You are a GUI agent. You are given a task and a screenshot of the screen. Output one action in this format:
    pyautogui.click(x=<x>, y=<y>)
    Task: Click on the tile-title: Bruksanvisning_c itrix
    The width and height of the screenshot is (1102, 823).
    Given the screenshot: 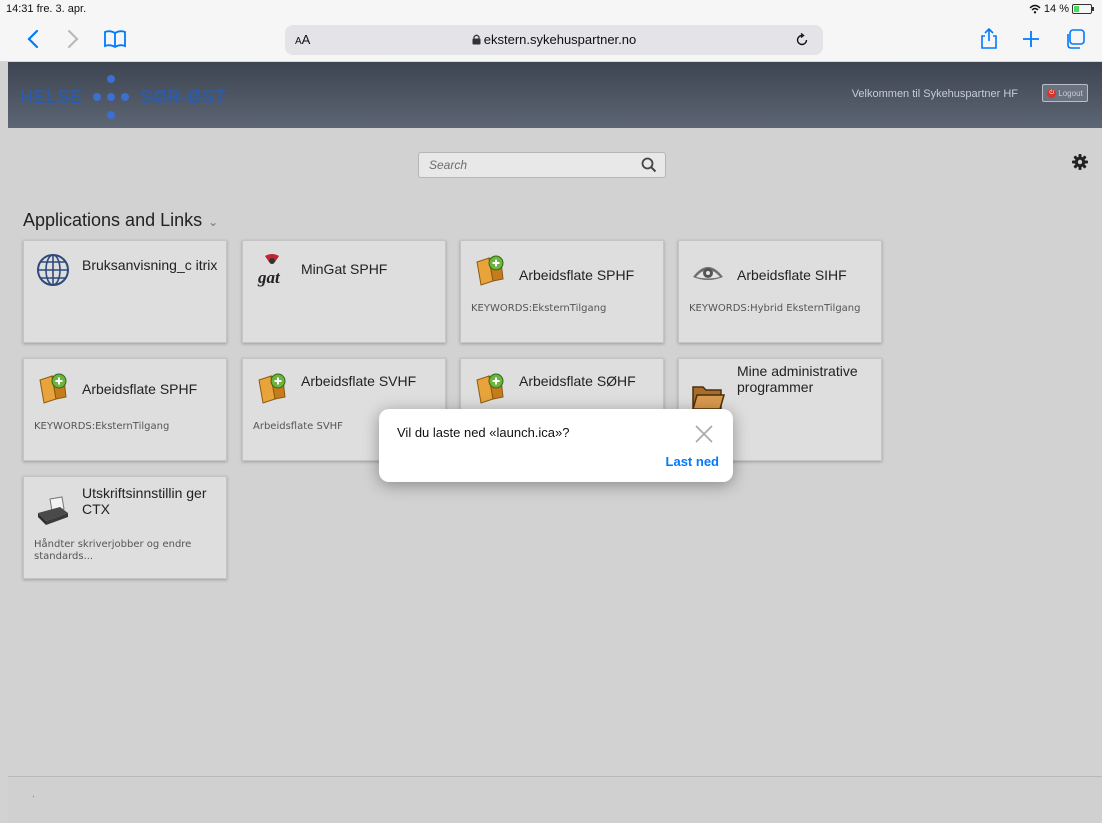 What is the action you would take?
    pyautogui.click(x=150, y=265)
    